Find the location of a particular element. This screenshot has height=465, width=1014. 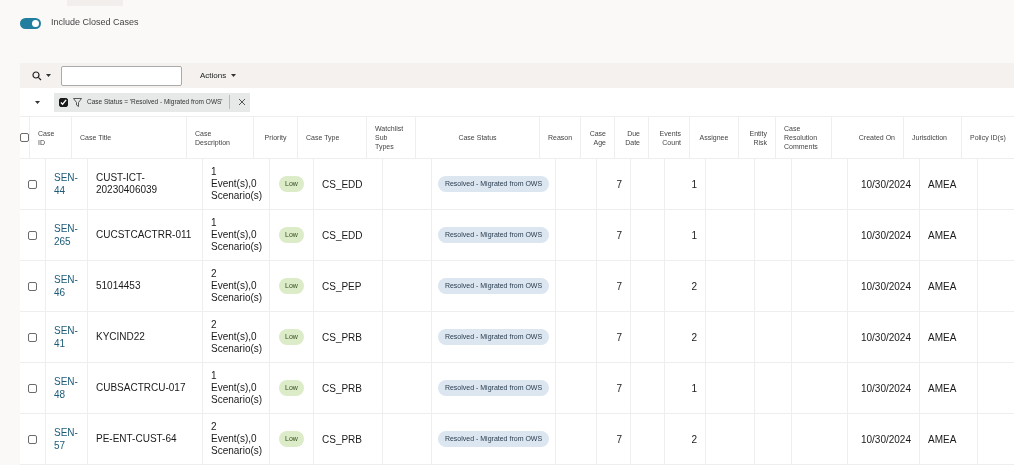

case-id-link: SEN-41 is located at coordinates (66, 337).